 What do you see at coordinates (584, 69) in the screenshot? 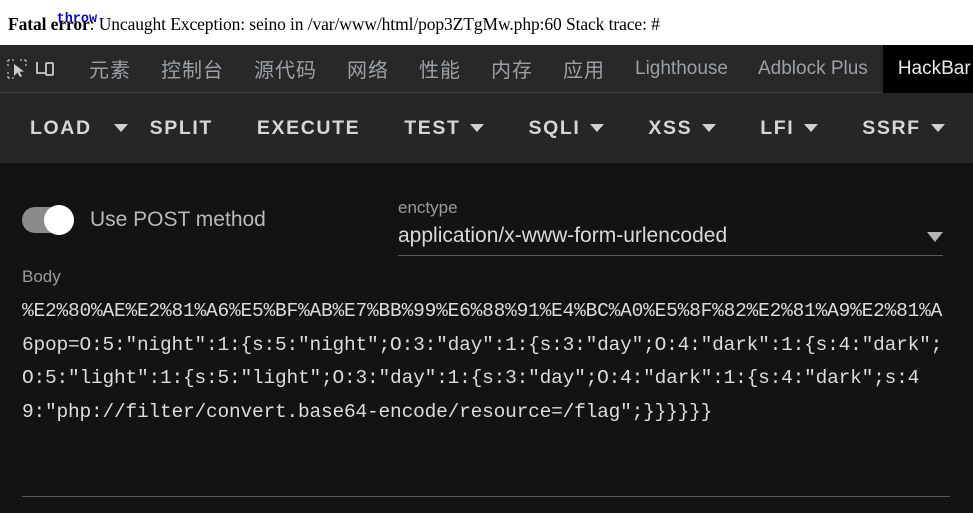
I see `tab-application: 应用` at bounding box center [584, 69].